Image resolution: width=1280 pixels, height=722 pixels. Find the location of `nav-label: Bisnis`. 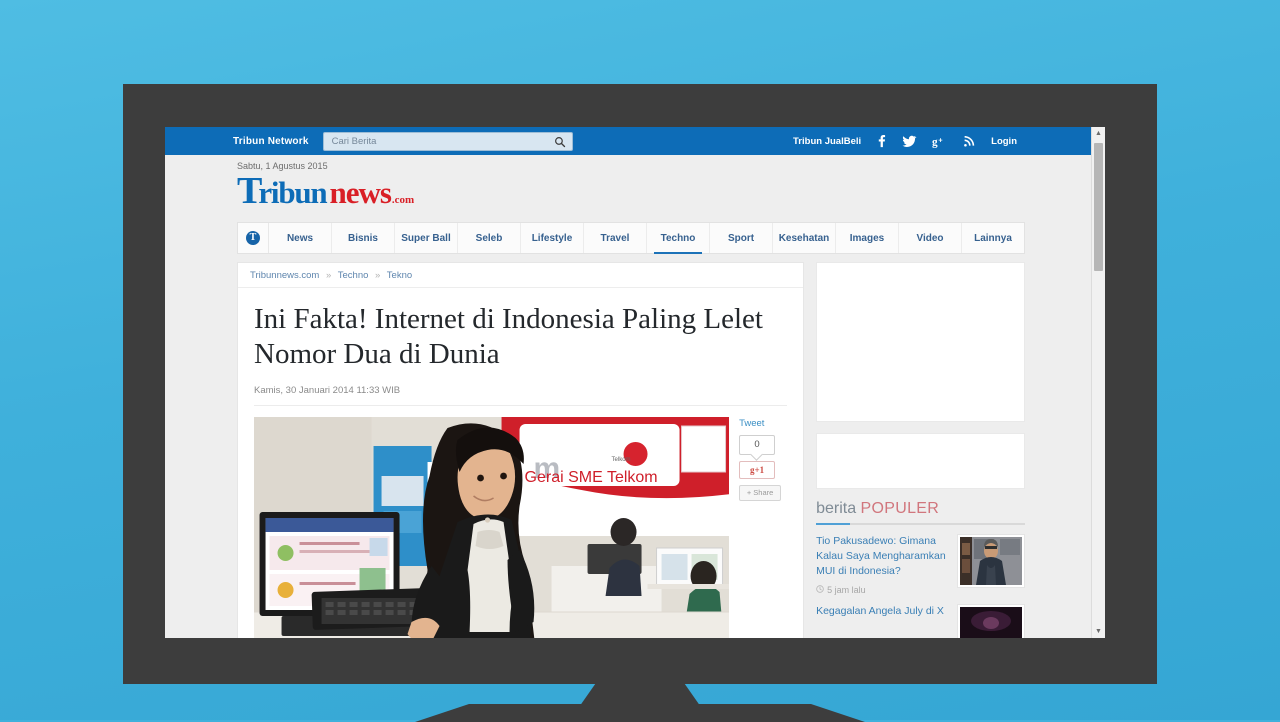

nav-label: Bisnis is located at coordinates (362, 238).